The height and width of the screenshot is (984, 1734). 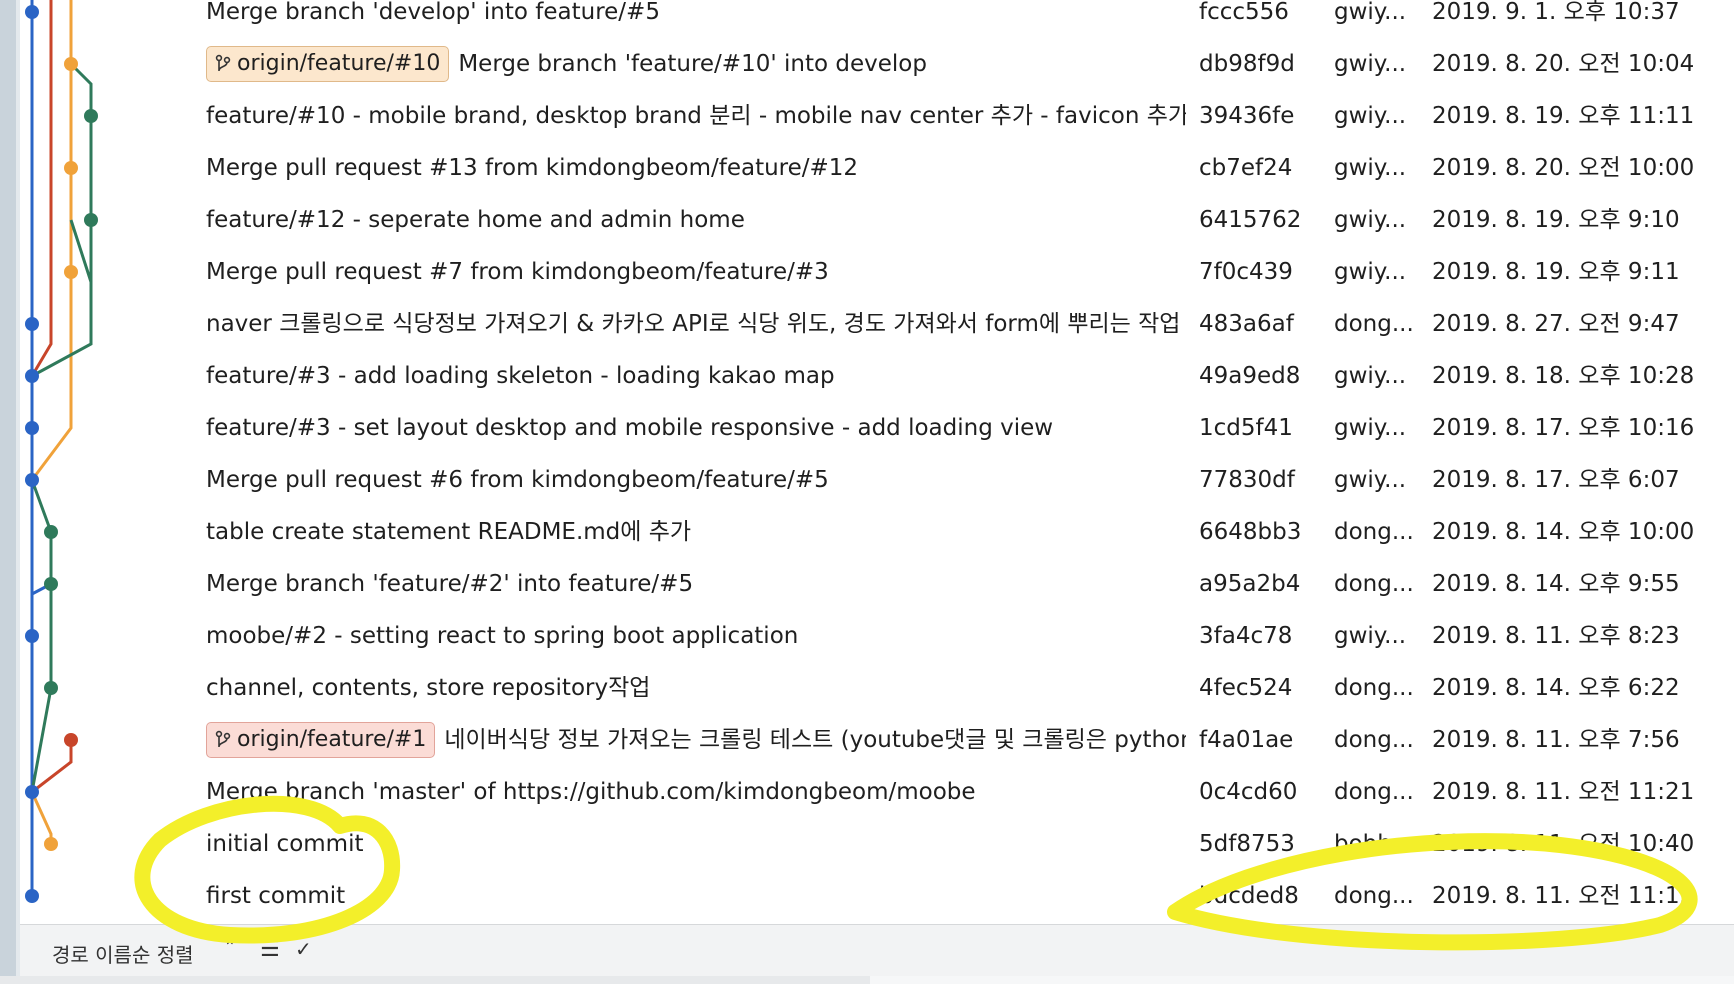 What do you see at coordinates (877, 950) in the screenshot?
I see `bottom-toolbar: 경로 이름순 정렬 ⌃ ☰ ✓` at bounding box center [877, 950].